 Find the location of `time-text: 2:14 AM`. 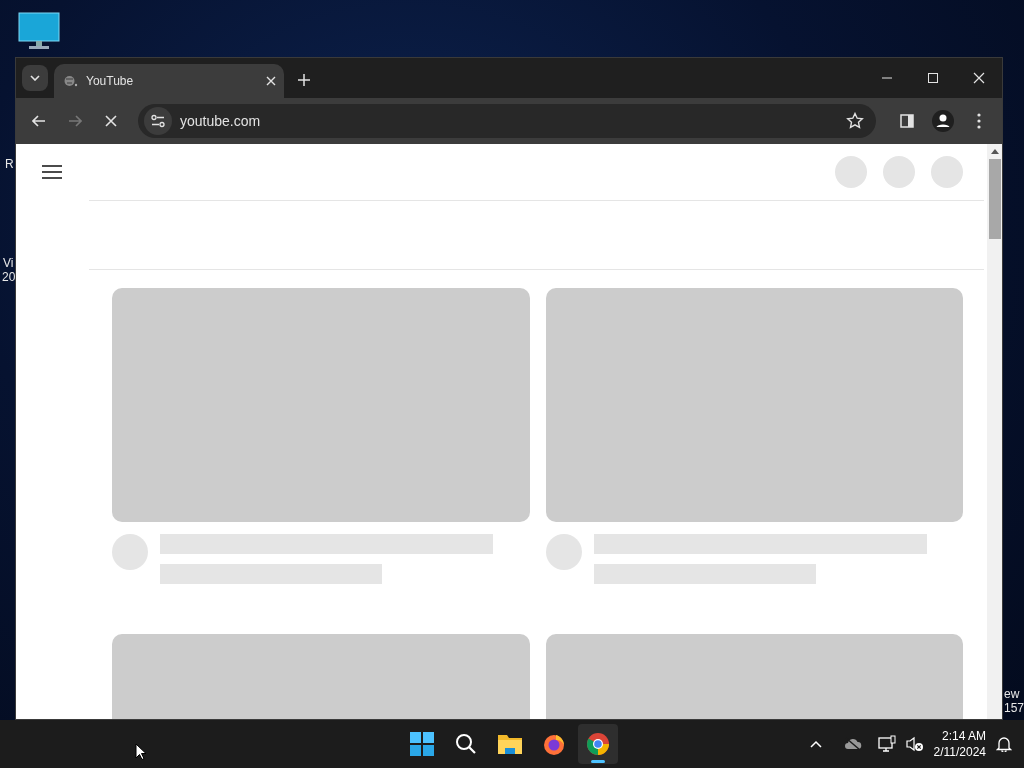

time-text: 2:14 AM is located at coordinates (963, 736).